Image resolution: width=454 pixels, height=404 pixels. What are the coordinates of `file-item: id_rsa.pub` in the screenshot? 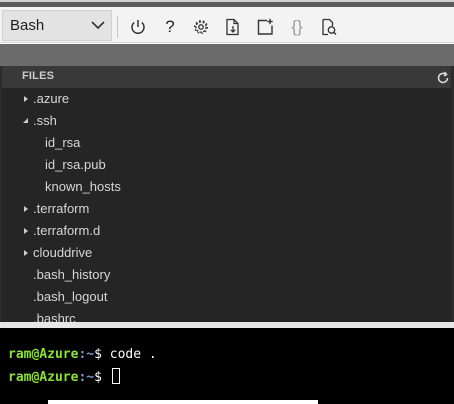 It's located at (226, 165).